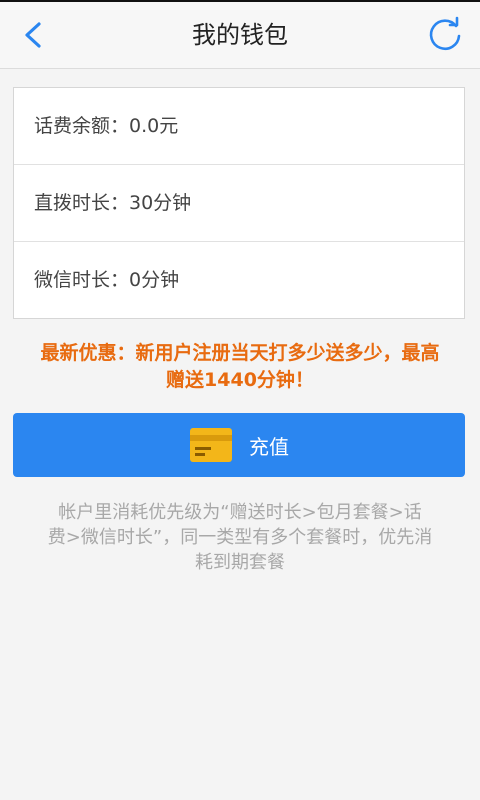 The width and height of the screenshot is (480, 800). I want to click on card-icon, so click(211, 445).